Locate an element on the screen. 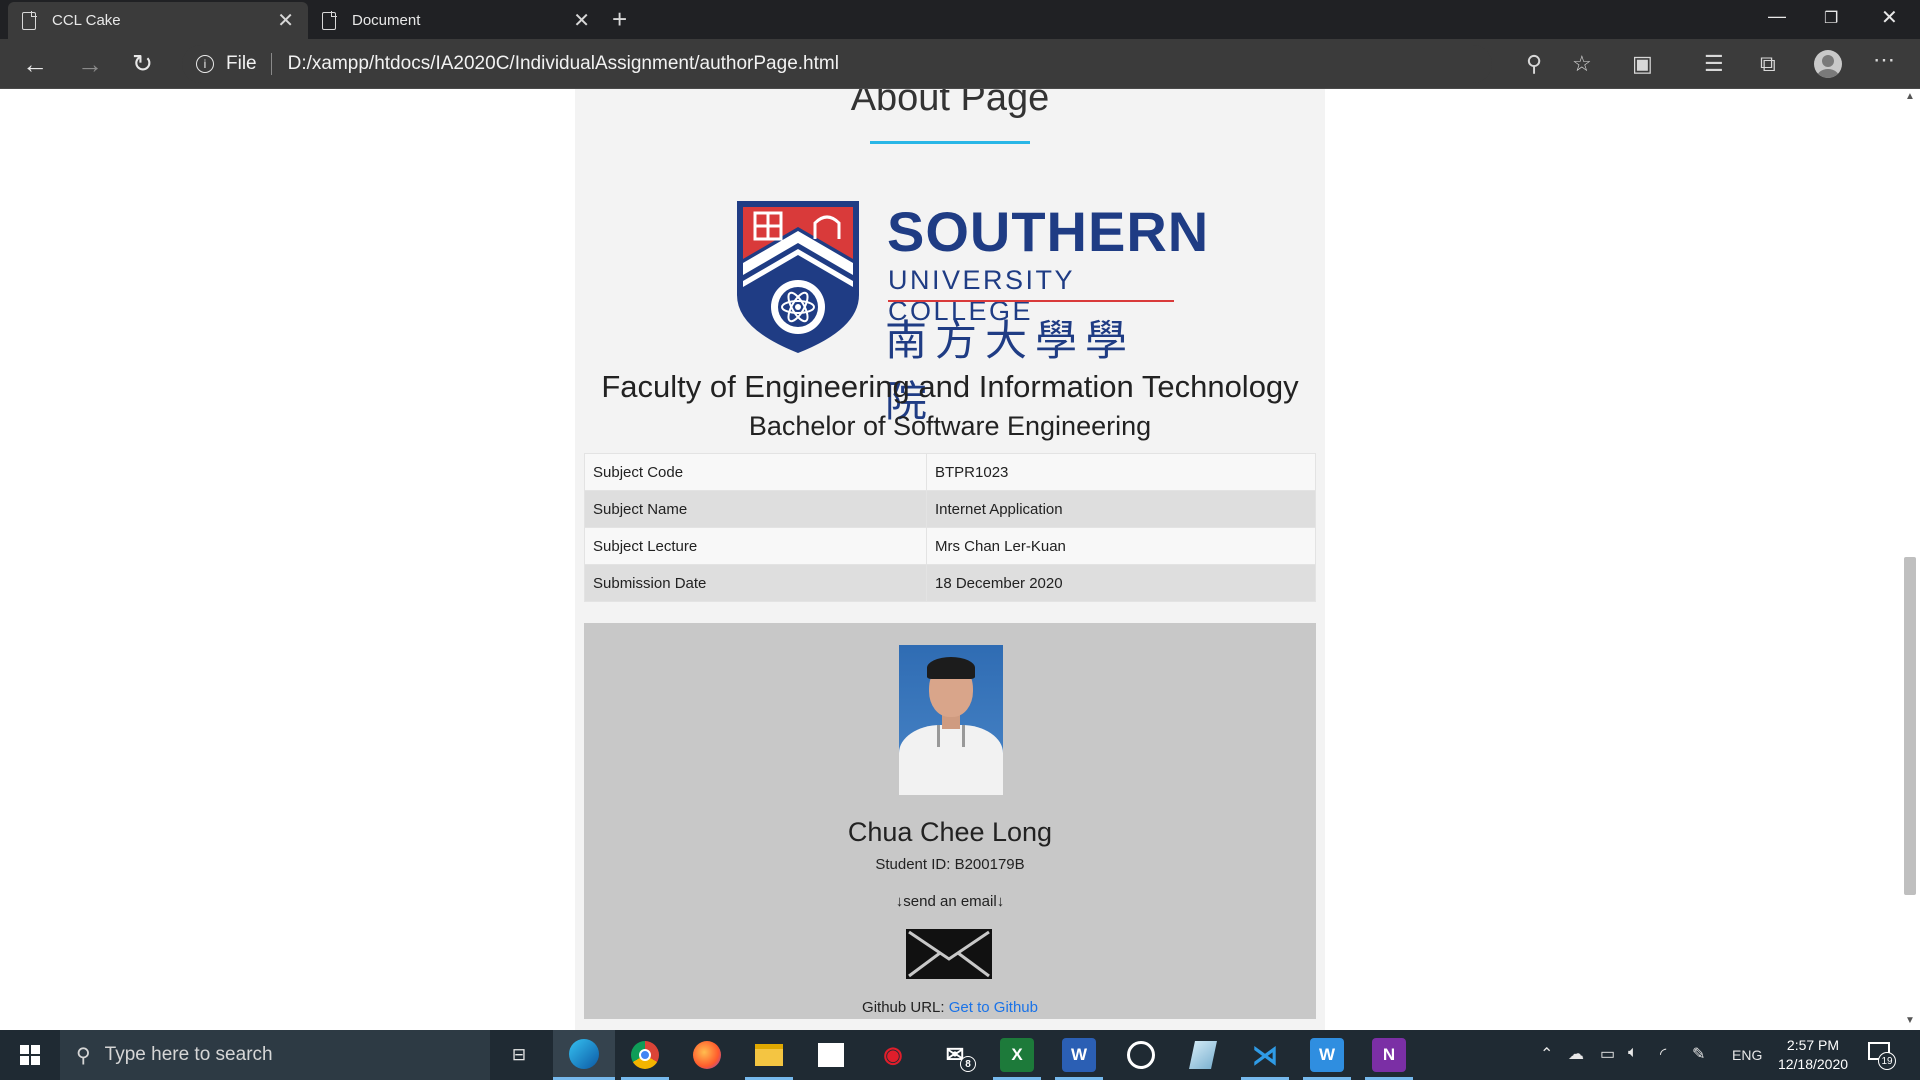 This screenshot has height=1080, width=1920. file-explorer-taskbar-button is located at coordinates (769, 1055).